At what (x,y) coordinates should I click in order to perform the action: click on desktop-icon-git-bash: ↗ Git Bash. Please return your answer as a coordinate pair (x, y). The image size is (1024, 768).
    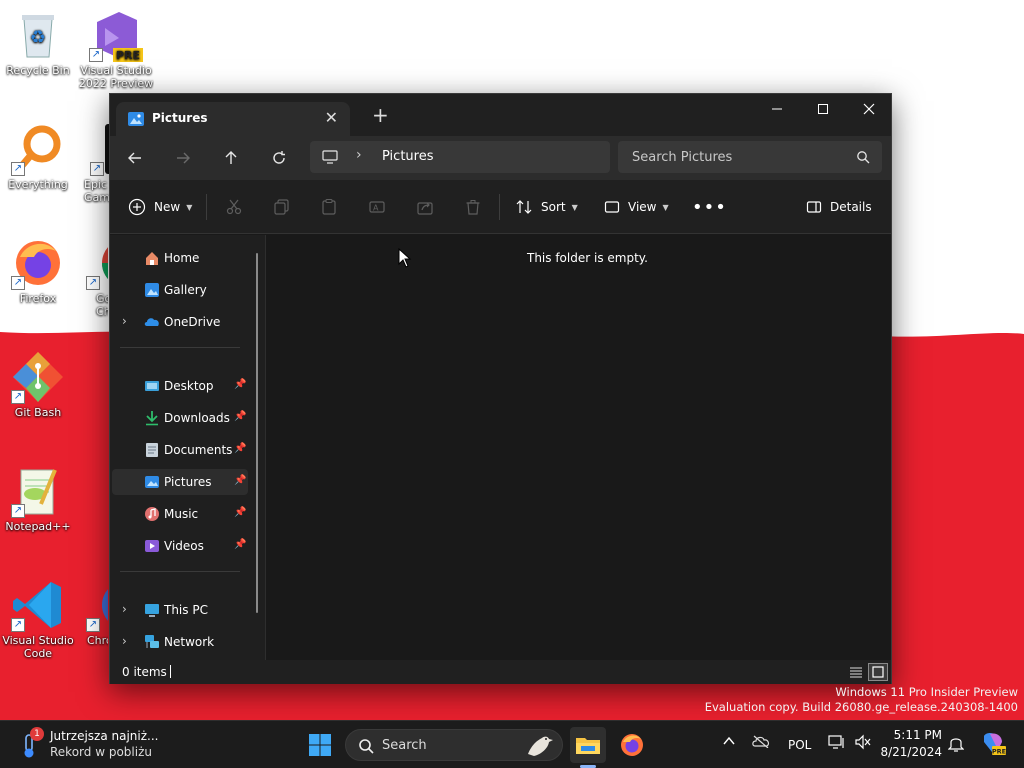
    Looking at the image, I should click on (38, 384).